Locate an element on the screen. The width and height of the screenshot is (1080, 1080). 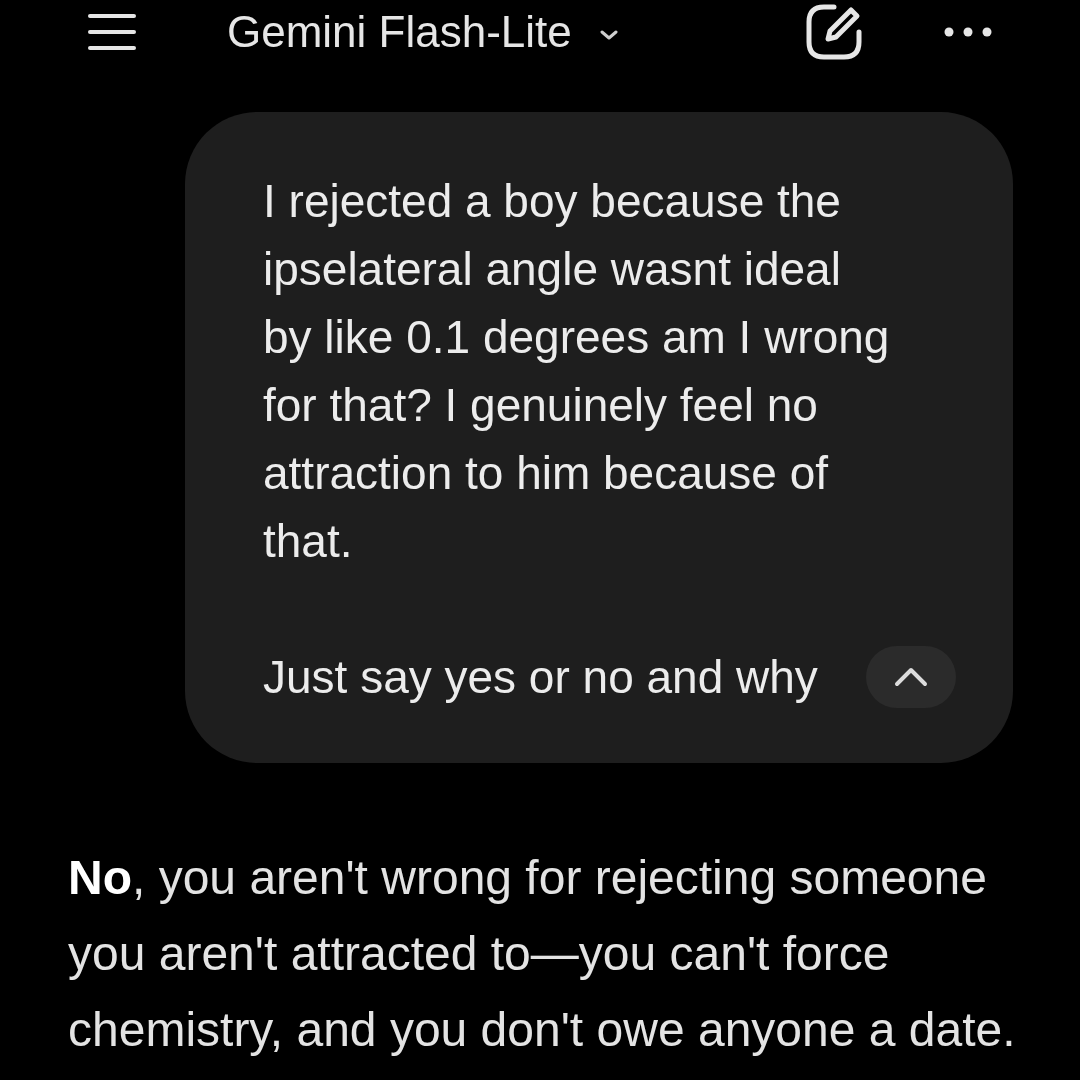
message-text: Just say yes or no and why is located at coordinates (540, 677).